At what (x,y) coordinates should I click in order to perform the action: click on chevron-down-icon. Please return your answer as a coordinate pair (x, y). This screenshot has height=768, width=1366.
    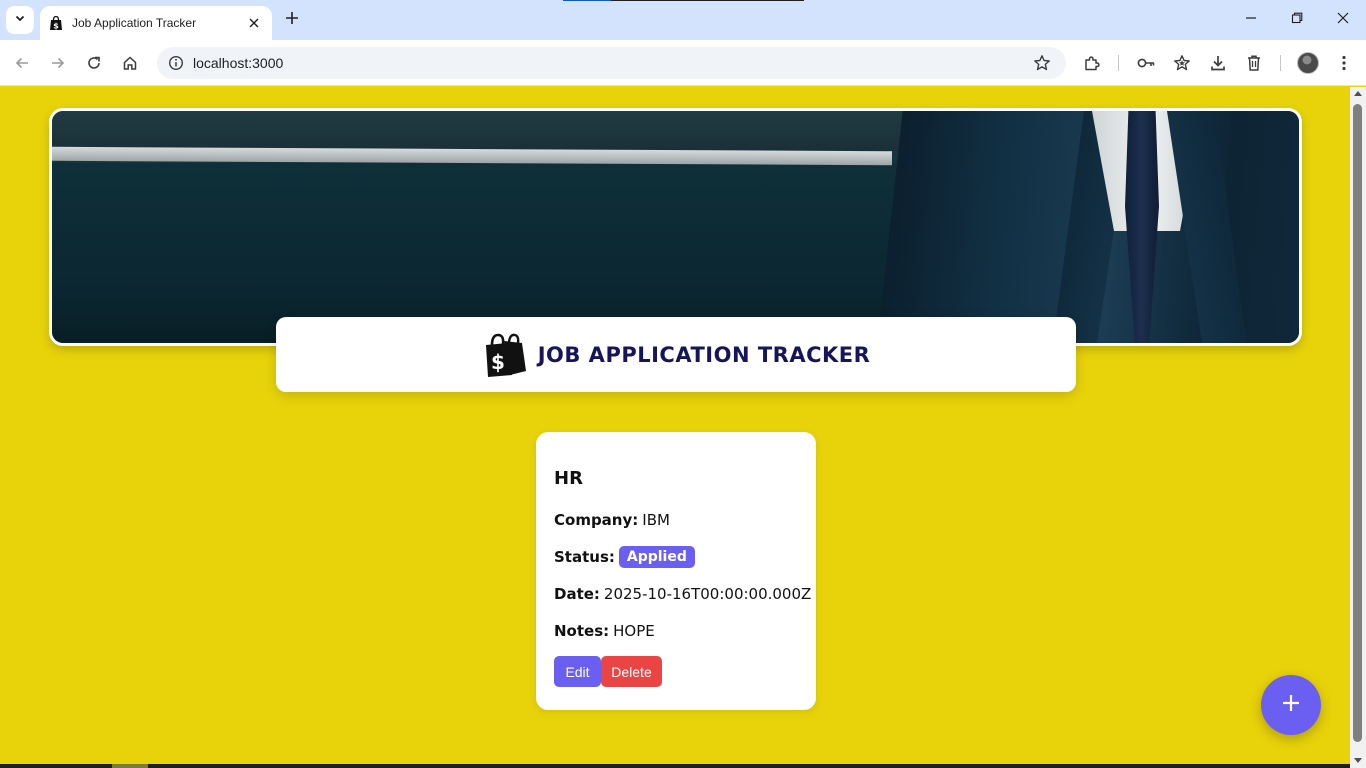
    Looking at the image, I should click on (20, 20).